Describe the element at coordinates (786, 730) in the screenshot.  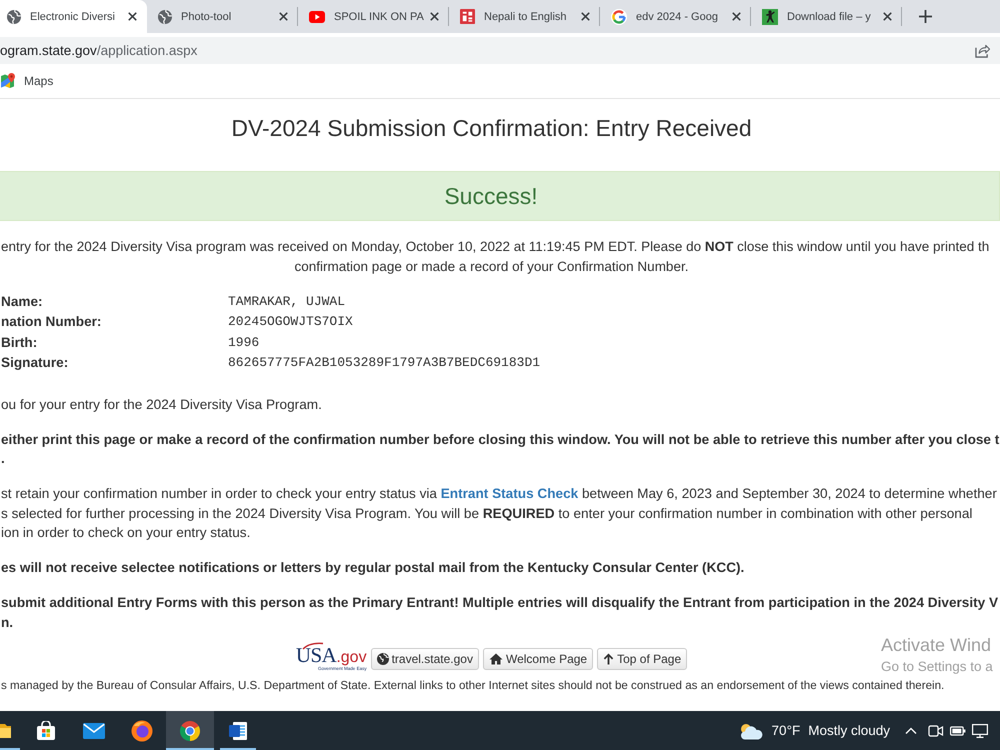
I see `temperature-text: 70°F` at that location.